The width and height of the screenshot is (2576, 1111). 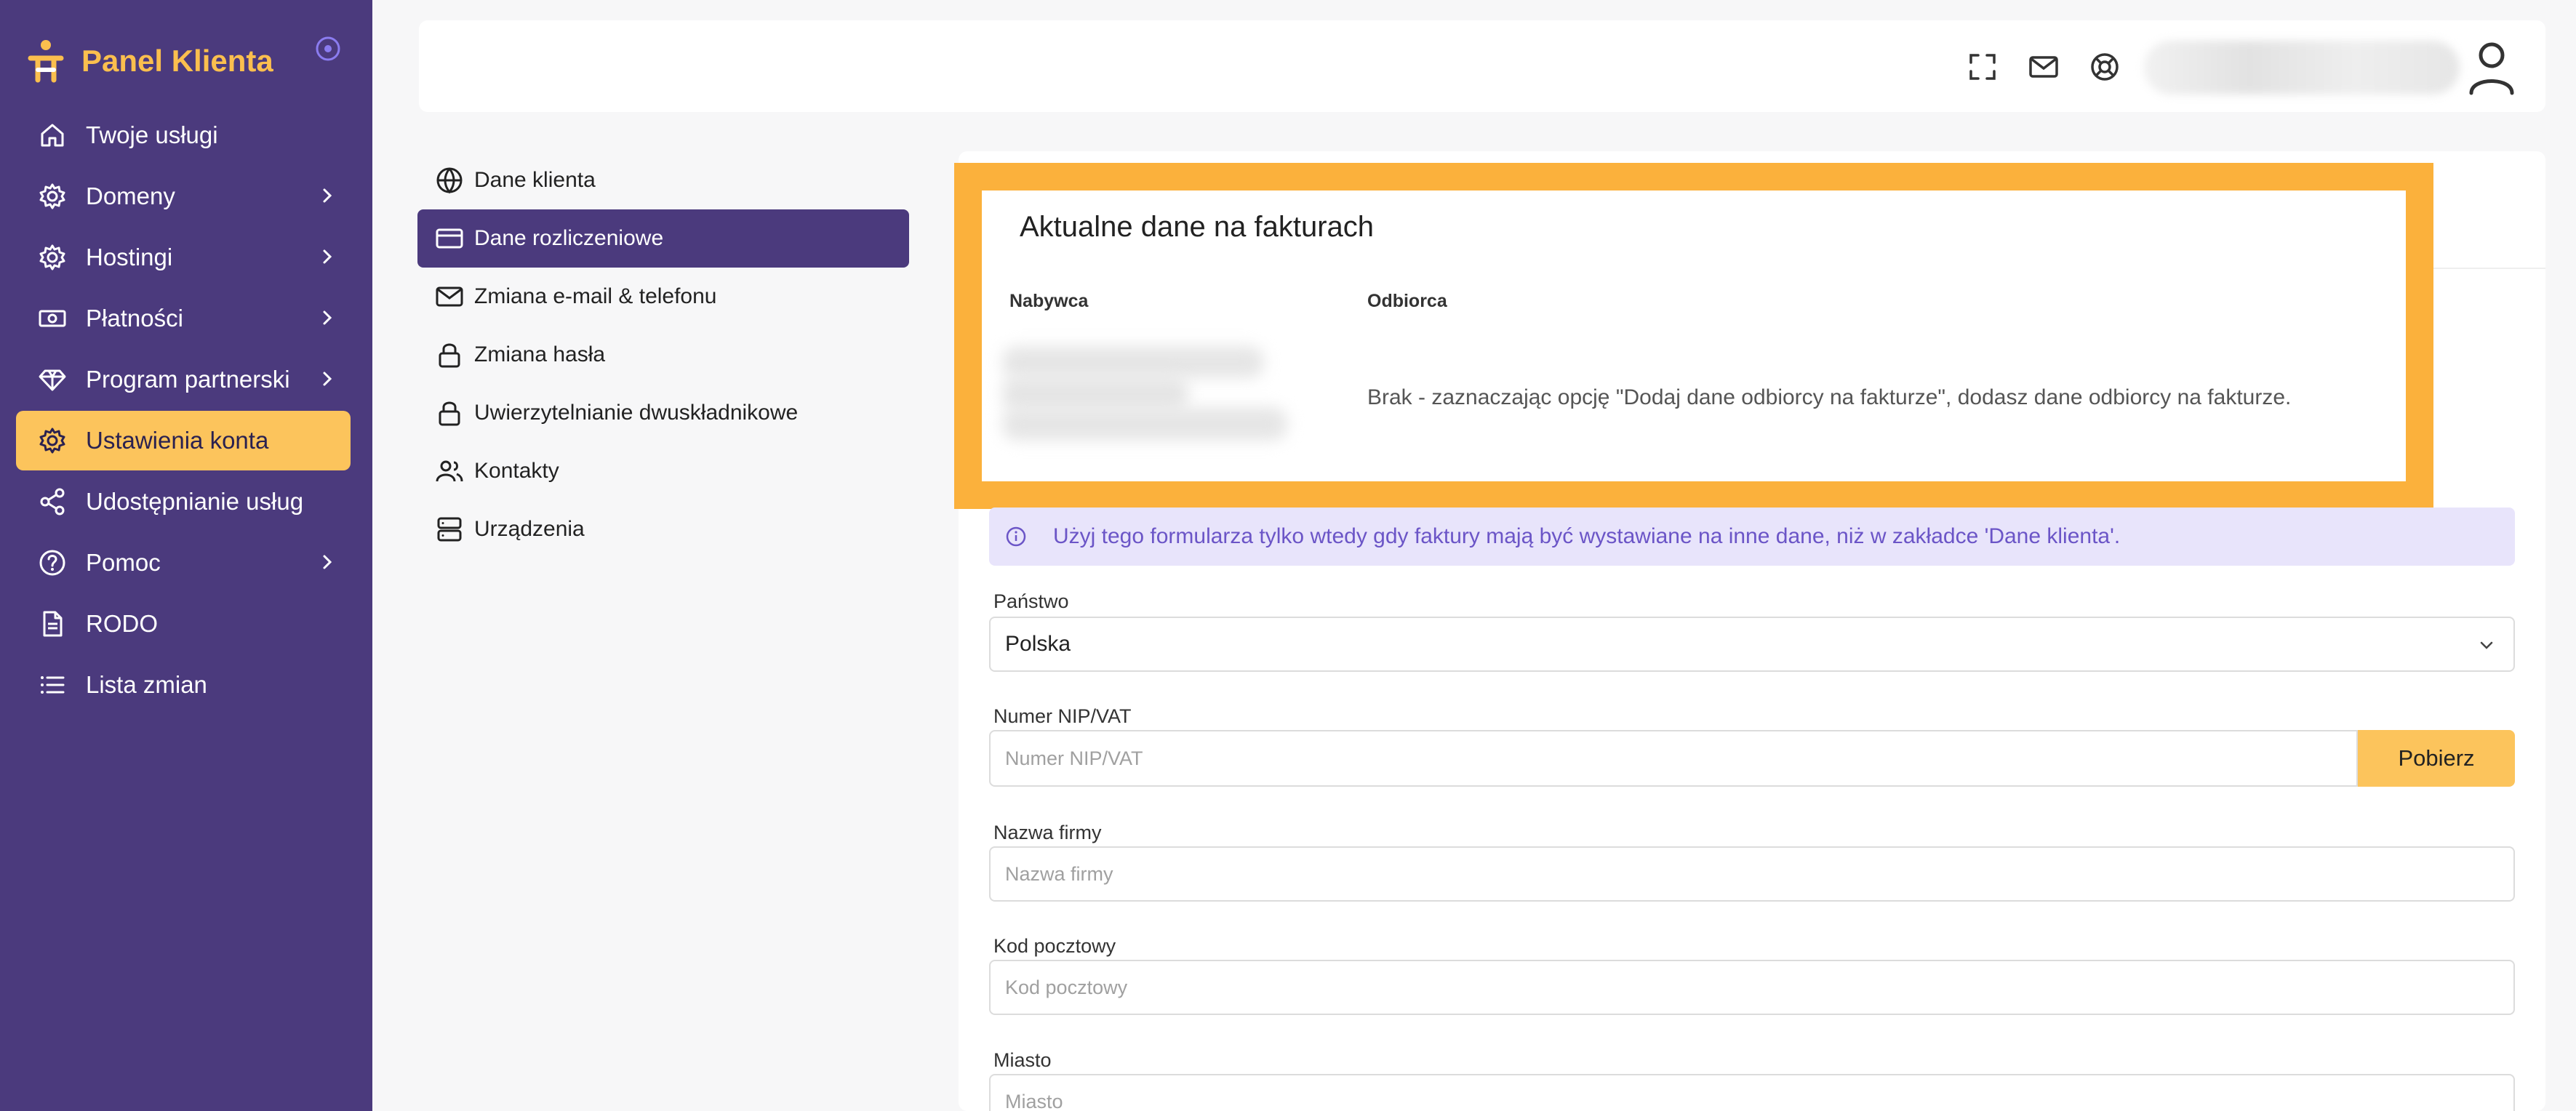 I want to click on sidebar-item-label: Lista zmian, so click(x=146, y=684).